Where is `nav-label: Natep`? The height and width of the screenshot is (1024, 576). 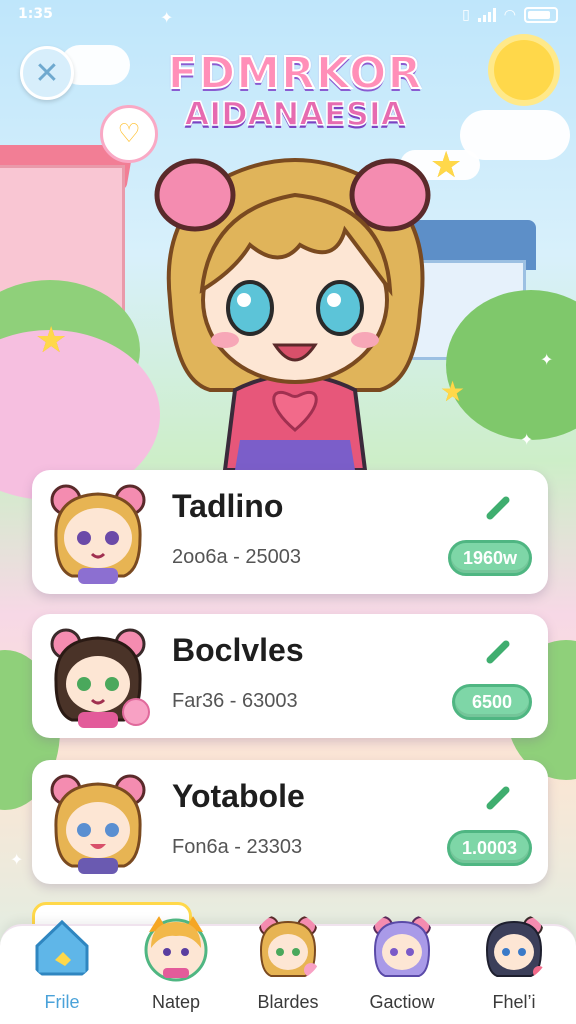
nav-label: Natep is located at coordinates (176, 1002).